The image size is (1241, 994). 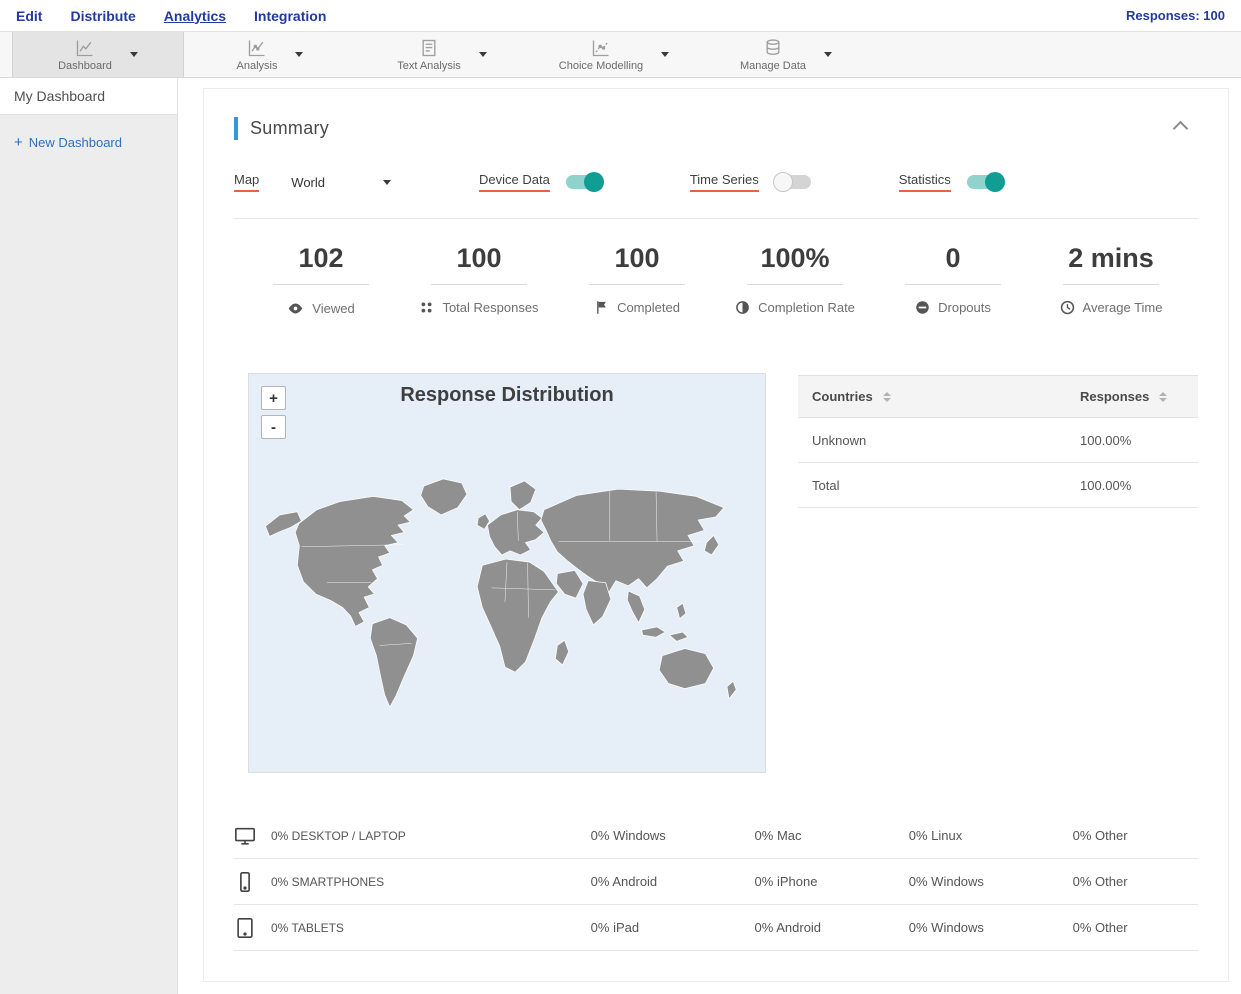 I want to click on toolbar-text-analysis: Text Analysis, so click(x=442, y=54).